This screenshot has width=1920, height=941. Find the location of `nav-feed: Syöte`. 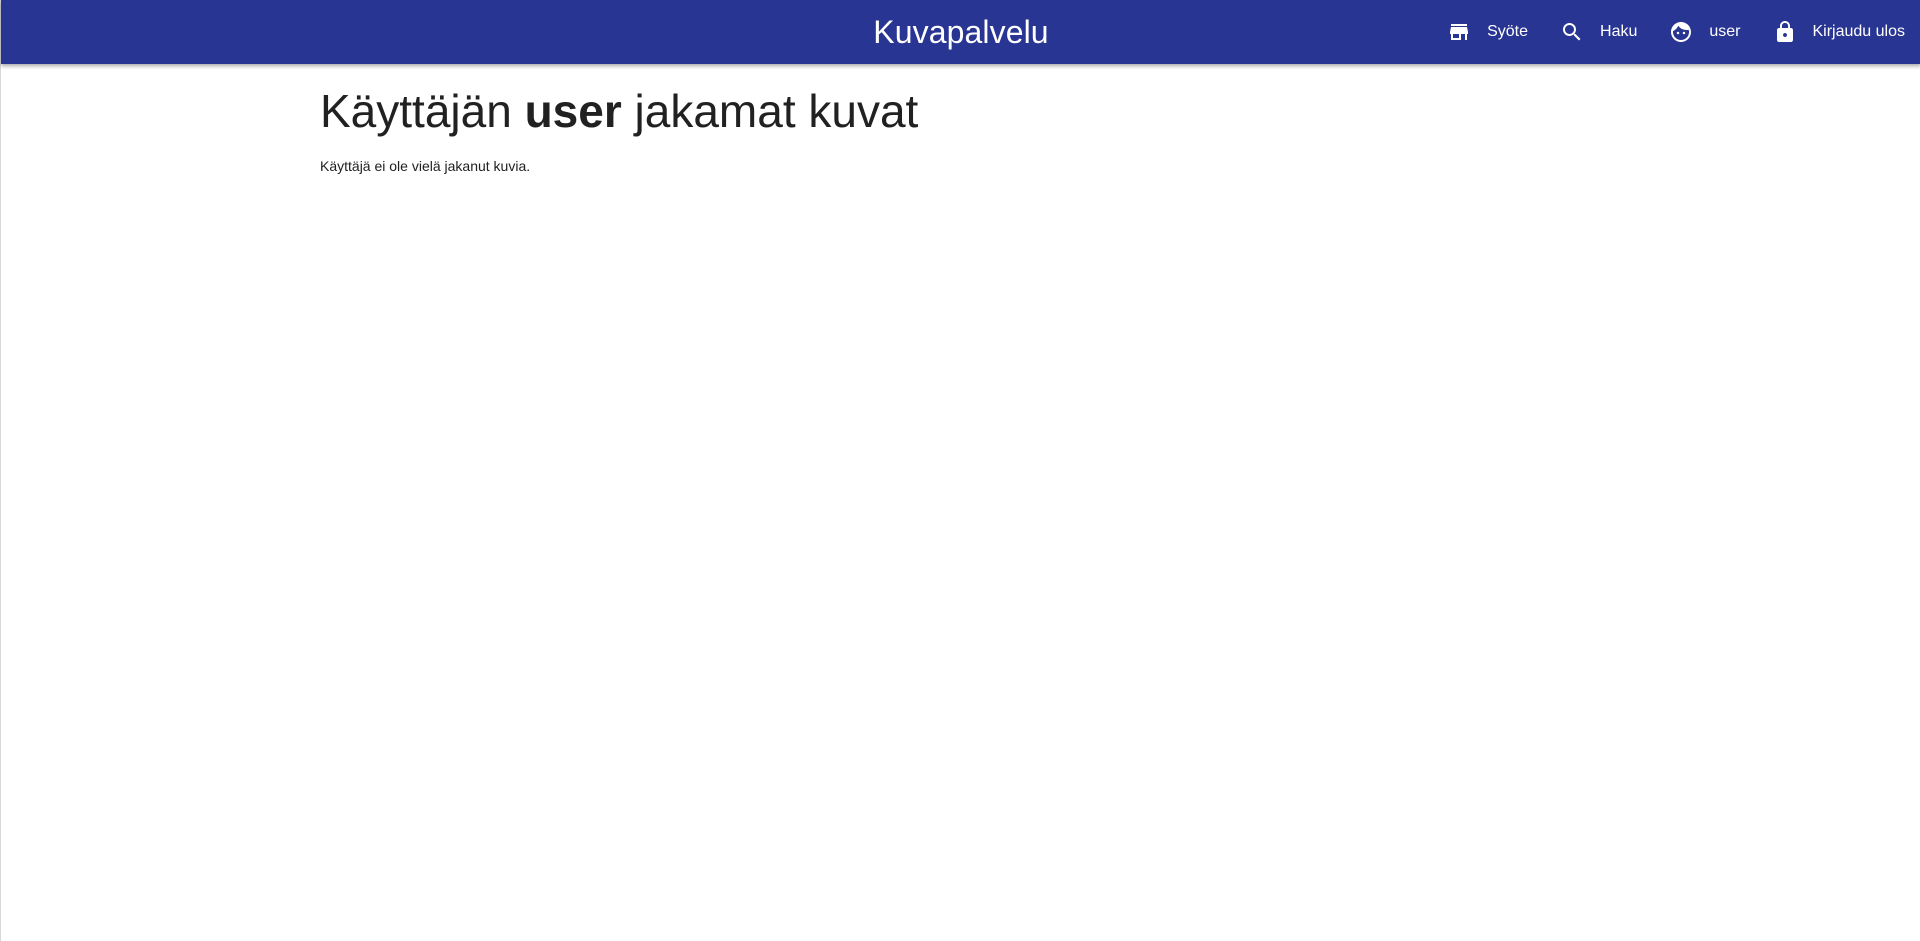

nav-feed: Syöte is located at coordinates (1487, 32).